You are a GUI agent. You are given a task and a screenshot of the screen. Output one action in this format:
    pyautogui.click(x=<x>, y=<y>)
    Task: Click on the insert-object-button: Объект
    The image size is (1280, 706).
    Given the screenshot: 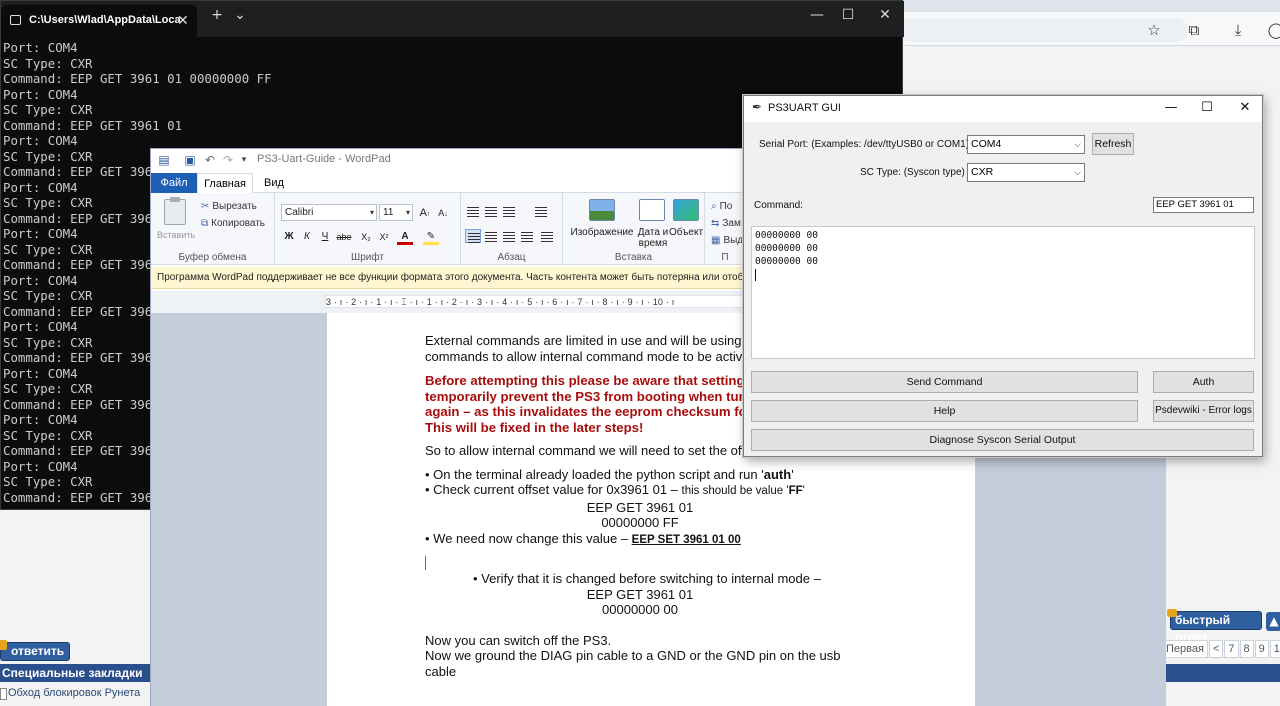 What is the action you would take?
    pyautogui.click(x=686, y=232)
    